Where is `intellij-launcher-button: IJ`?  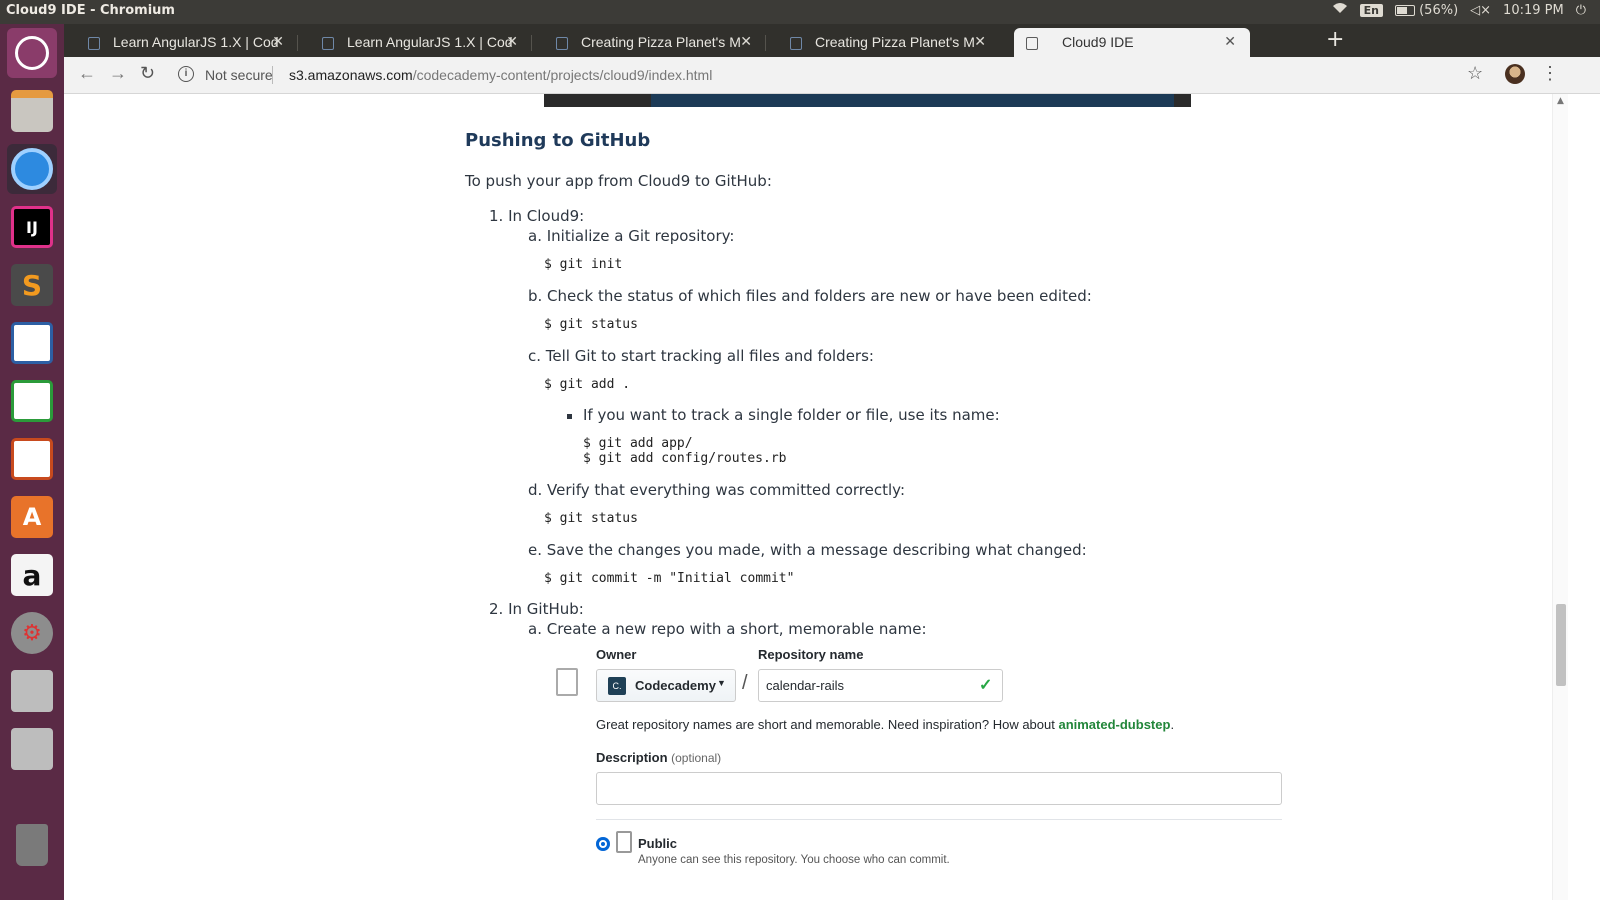
intellij-launcher-button: IJ is located at coordinates (32, 227).